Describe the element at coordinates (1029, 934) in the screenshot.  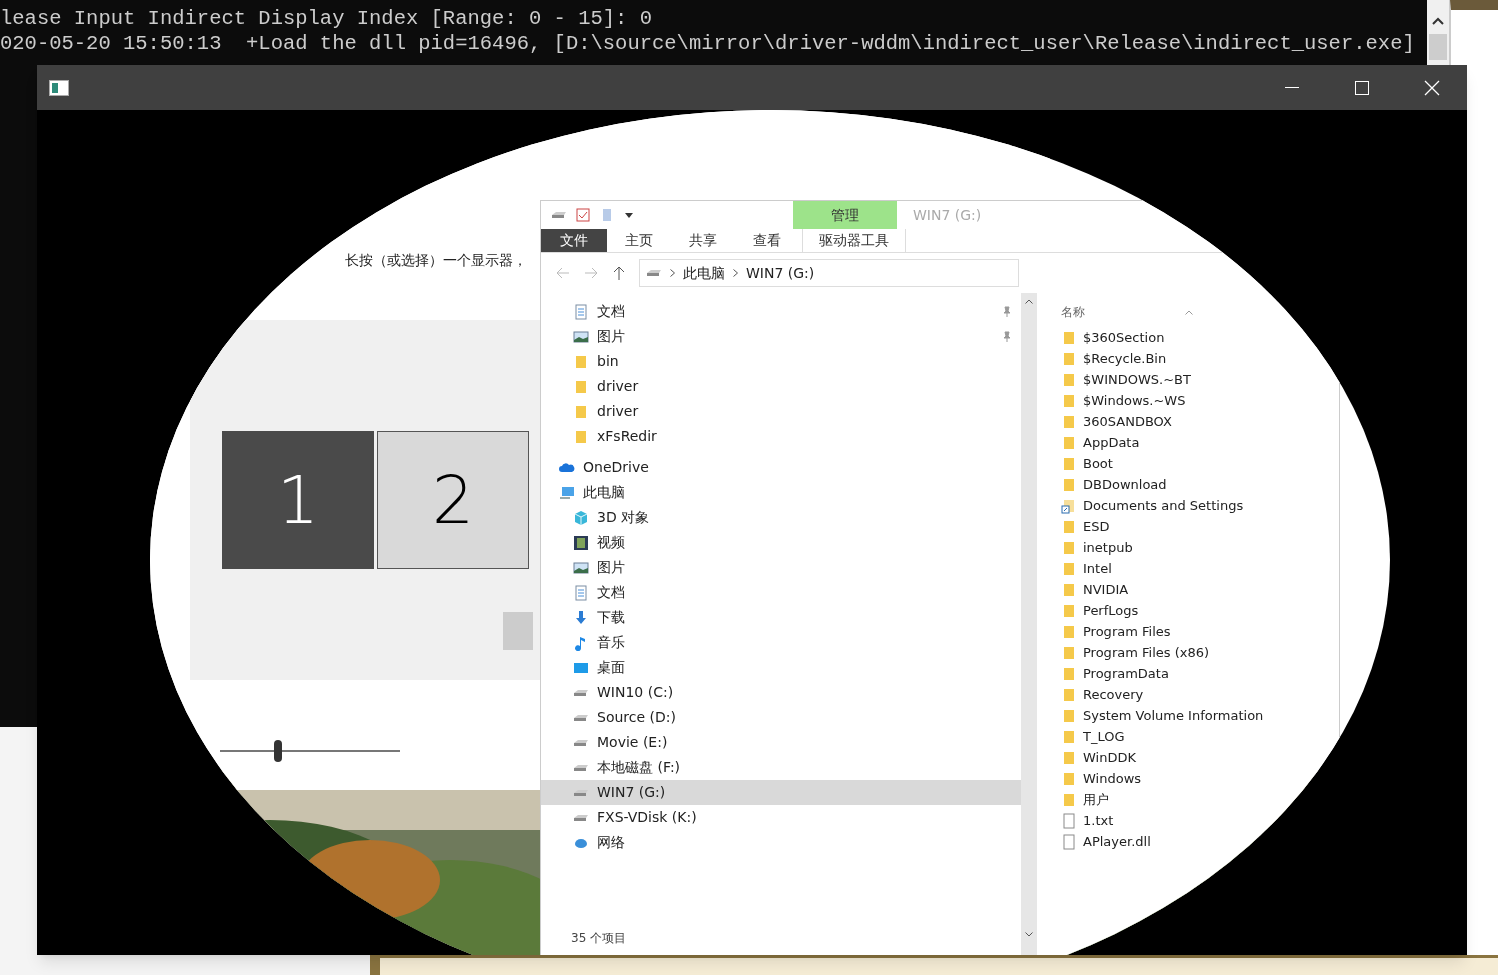
I see `scroll-down-icon` at that location.